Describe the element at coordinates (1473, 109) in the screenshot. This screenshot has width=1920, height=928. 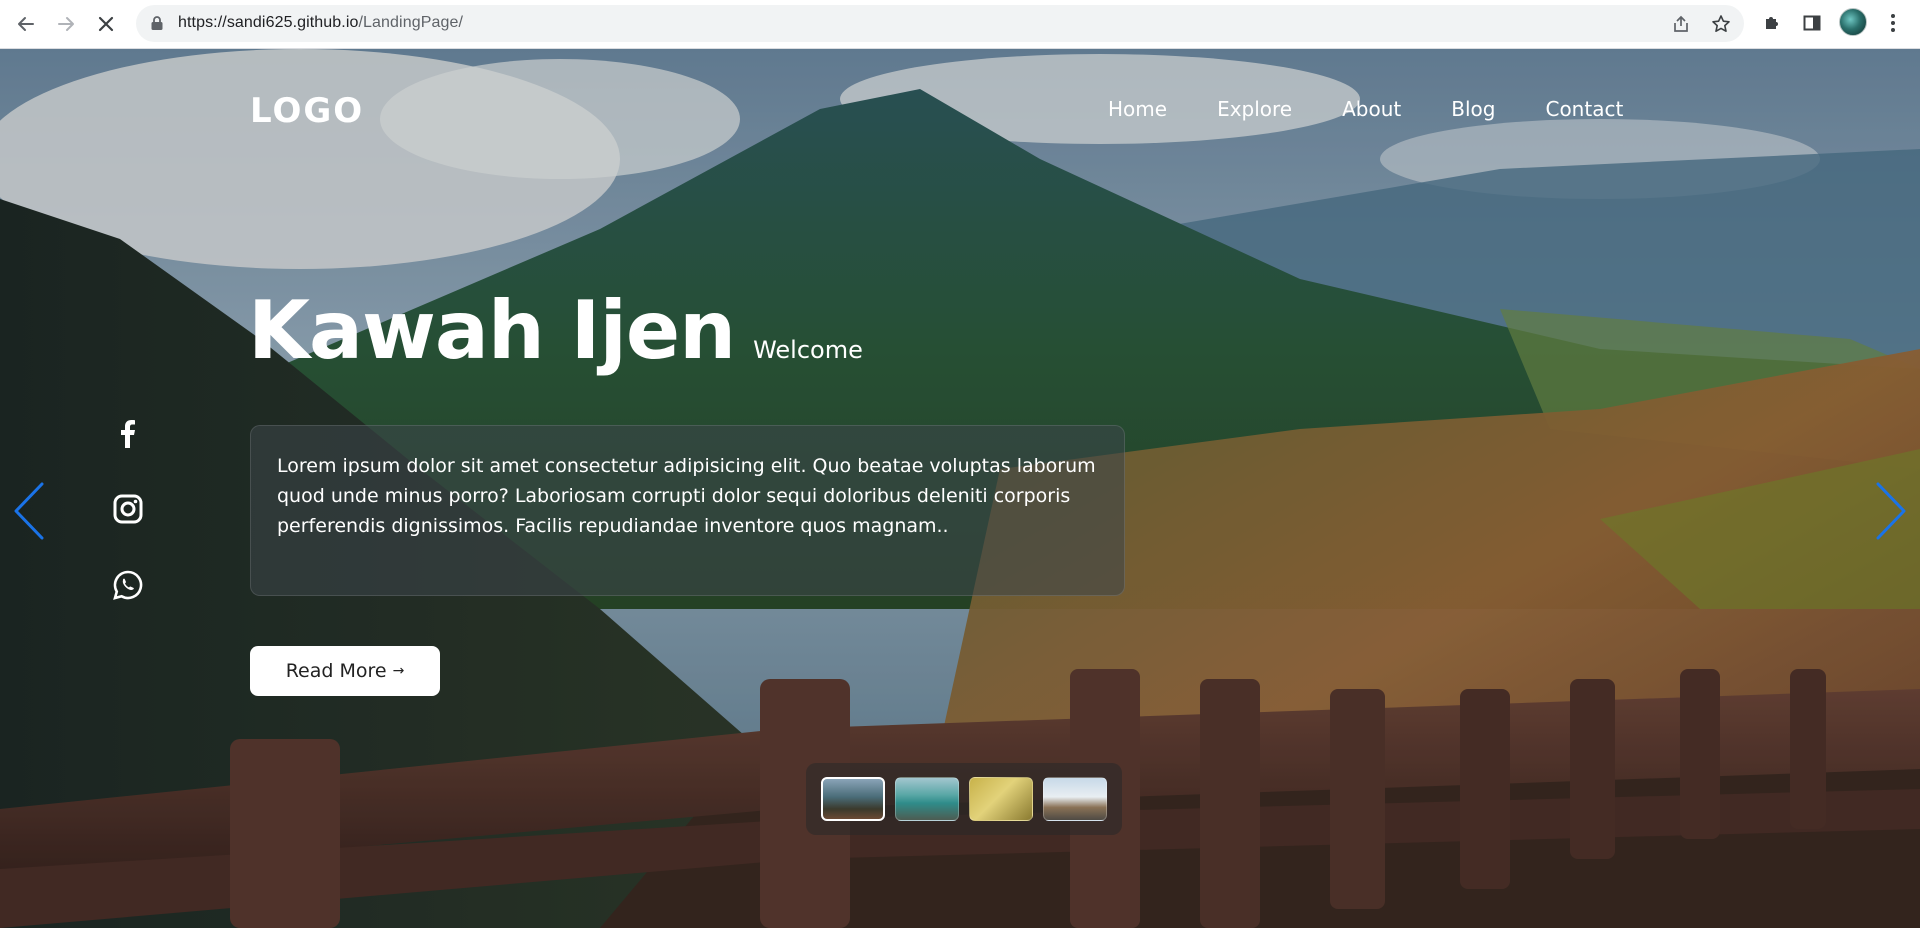
I see `nav-blog: Blog` at that location.